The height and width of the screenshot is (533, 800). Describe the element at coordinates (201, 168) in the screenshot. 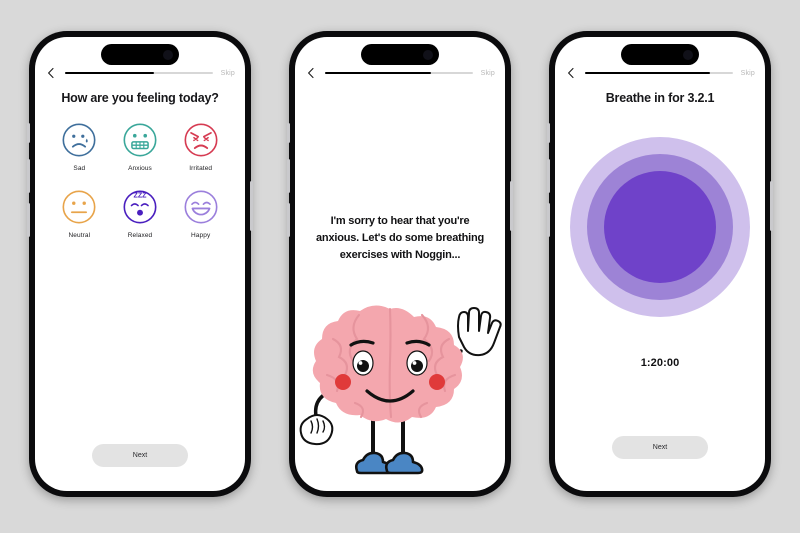

I see `mood-label: Irritated` at that location.